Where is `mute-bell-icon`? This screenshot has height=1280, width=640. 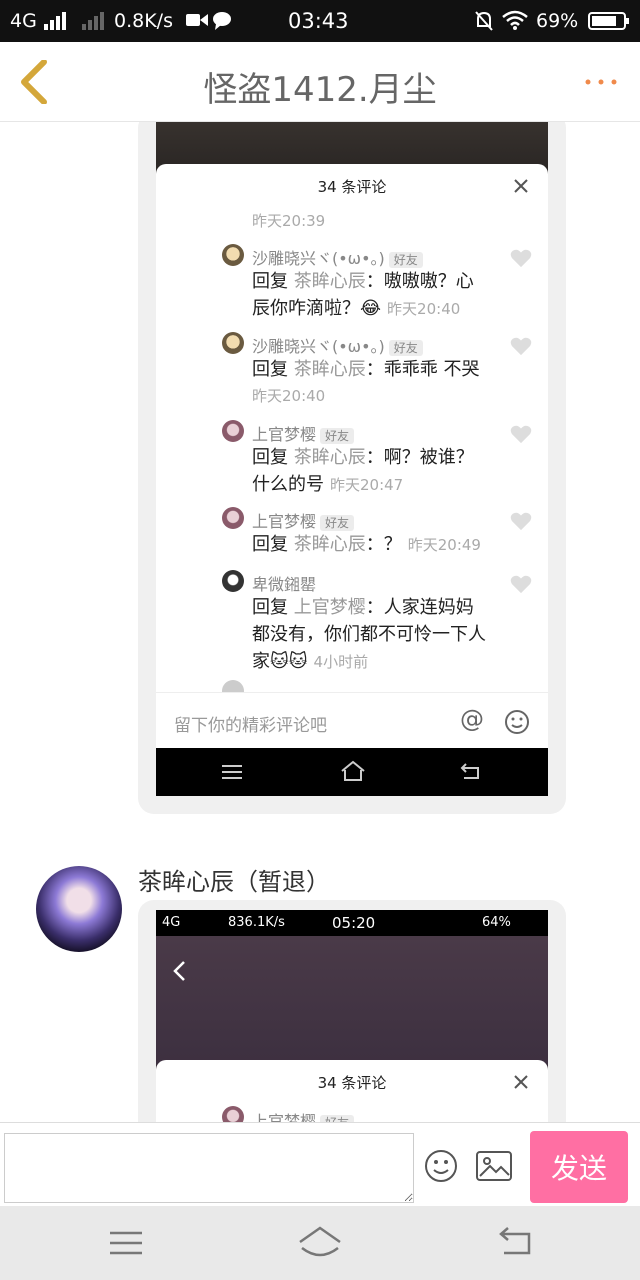
mute-bell-icon is located at coordinates (484, 21).